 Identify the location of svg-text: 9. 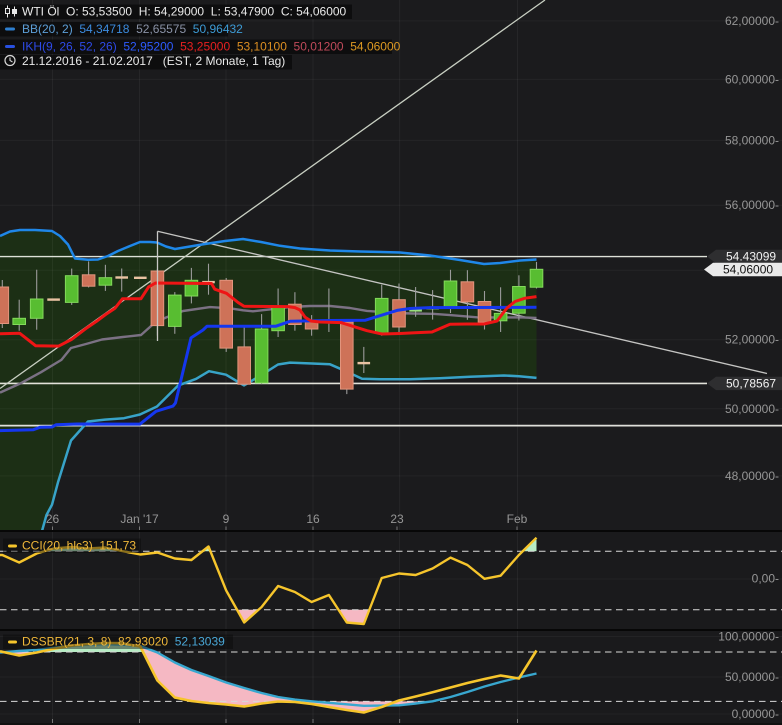
(226, 519).